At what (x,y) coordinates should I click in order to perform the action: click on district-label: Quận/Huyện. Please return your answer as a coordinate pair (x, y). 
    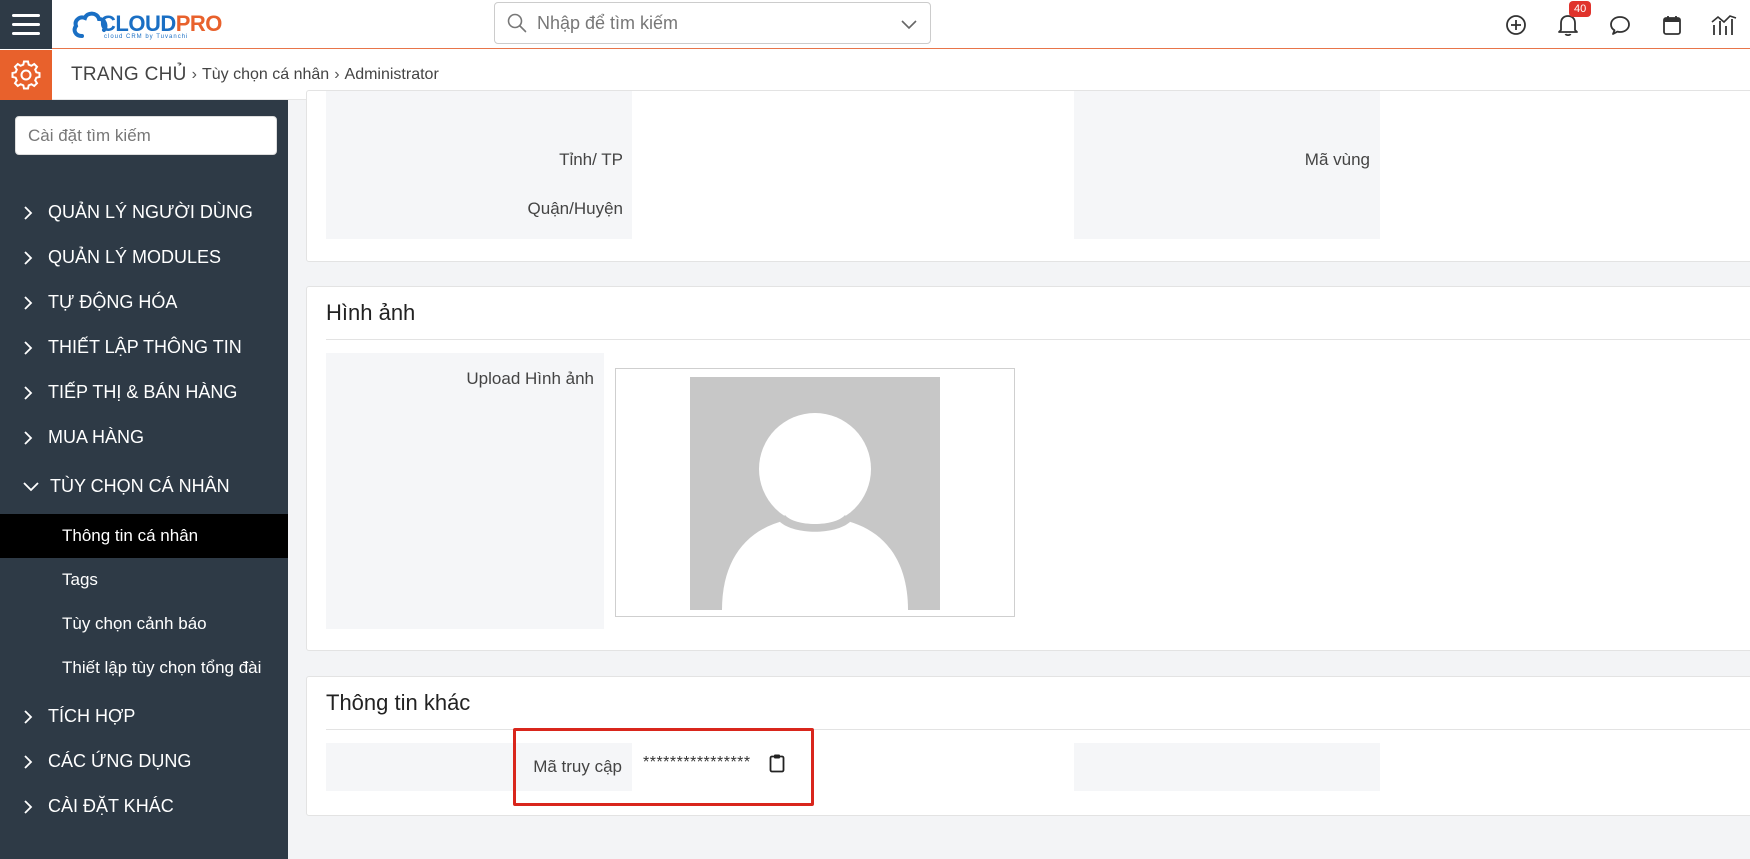
    Looking at the image, I should click on (575, 208).